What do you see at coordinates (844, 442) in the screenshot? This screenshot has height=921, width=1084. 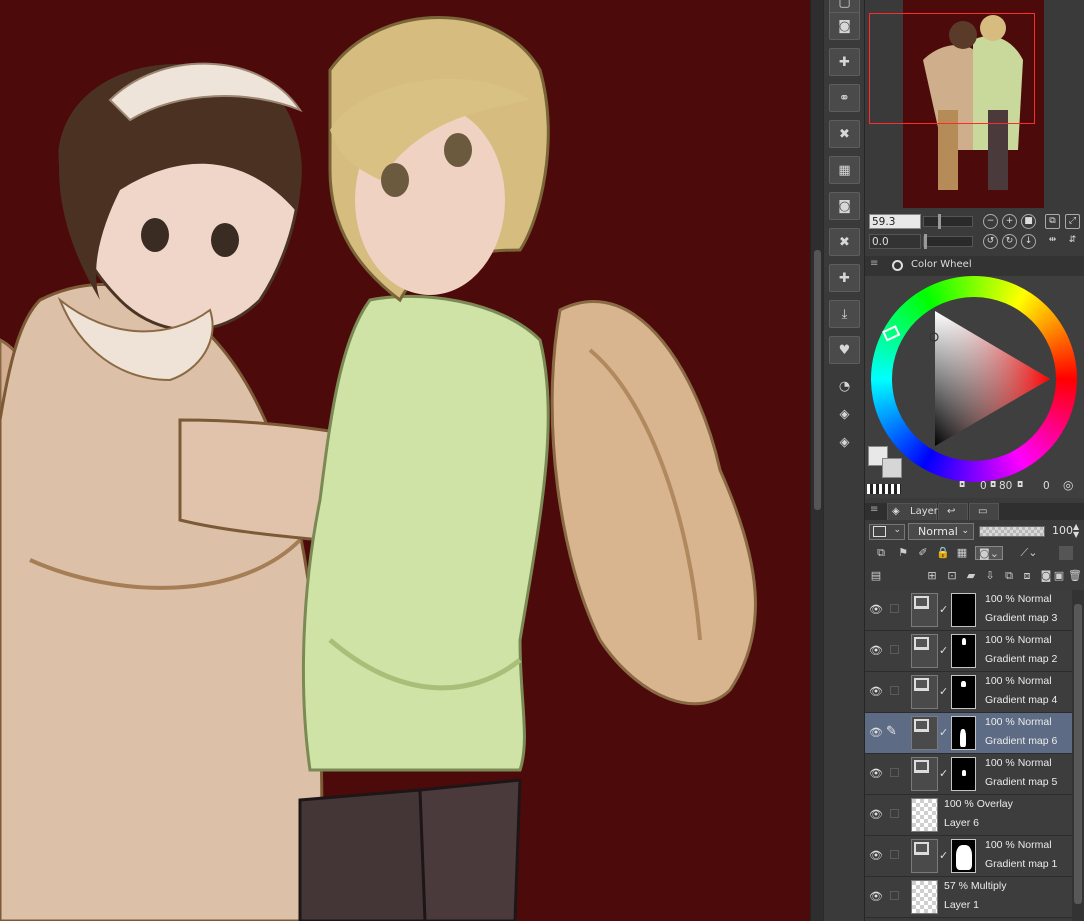 I see `stack-command-icon: ◈` at bounding box center [844, 442].